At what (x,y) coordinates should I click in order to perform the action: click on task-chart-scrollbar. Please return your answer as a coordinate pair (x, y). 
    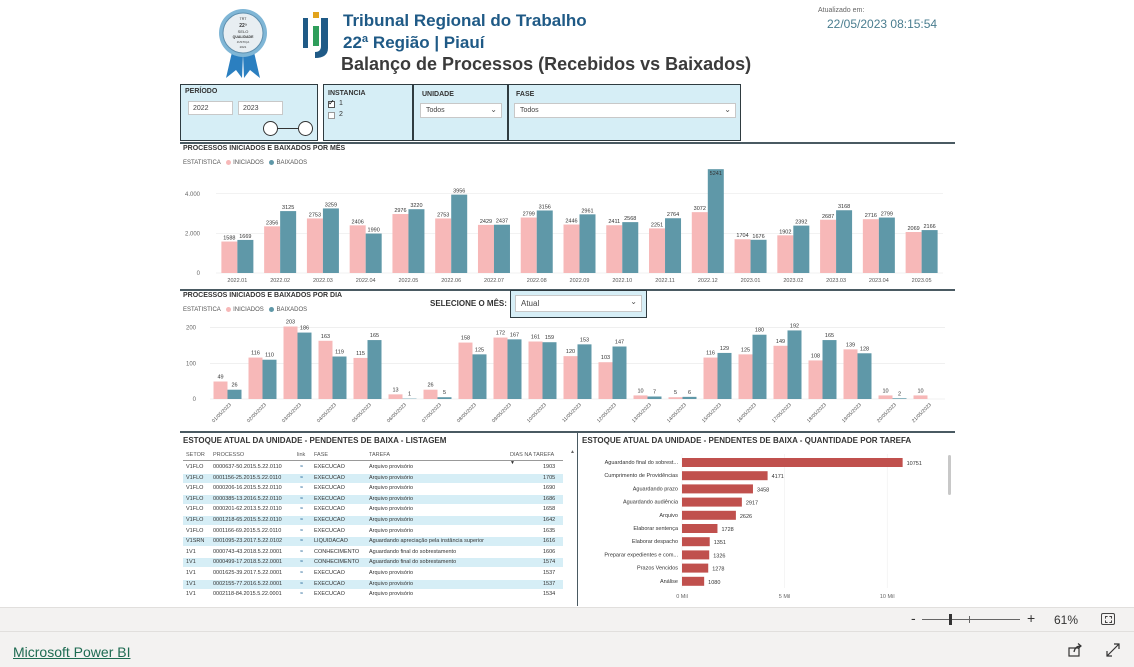
    Looking at the image, I should click on (949, 475).